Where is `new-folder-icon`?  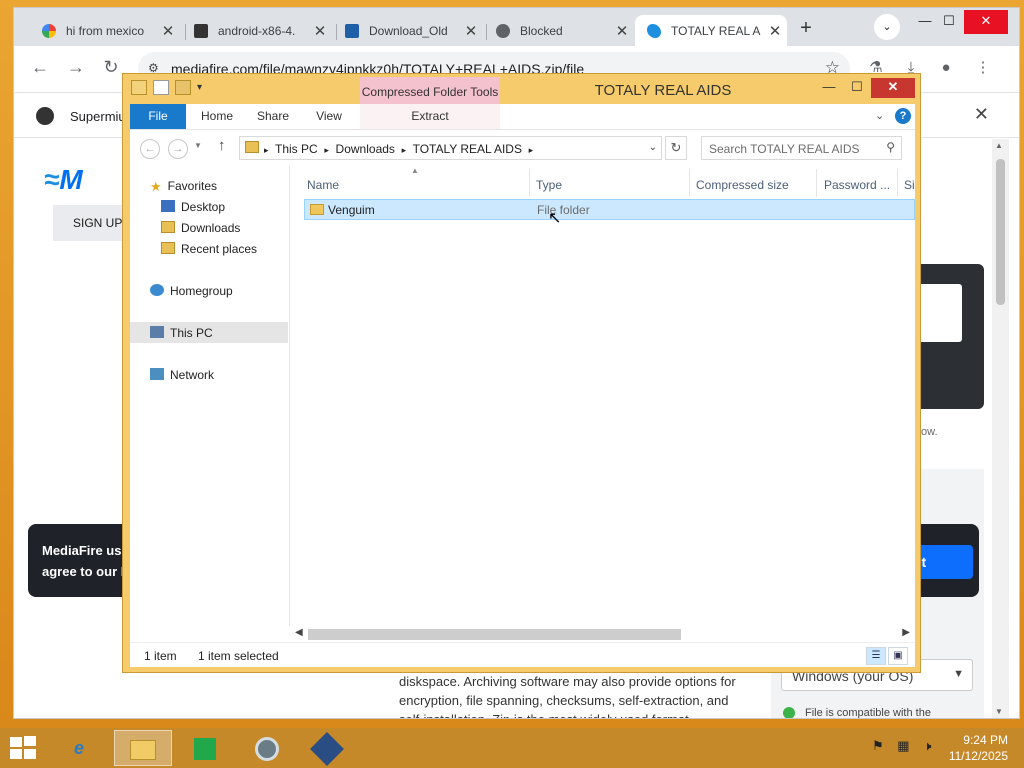 new-folder-icon is located at coordinates (183, 87).